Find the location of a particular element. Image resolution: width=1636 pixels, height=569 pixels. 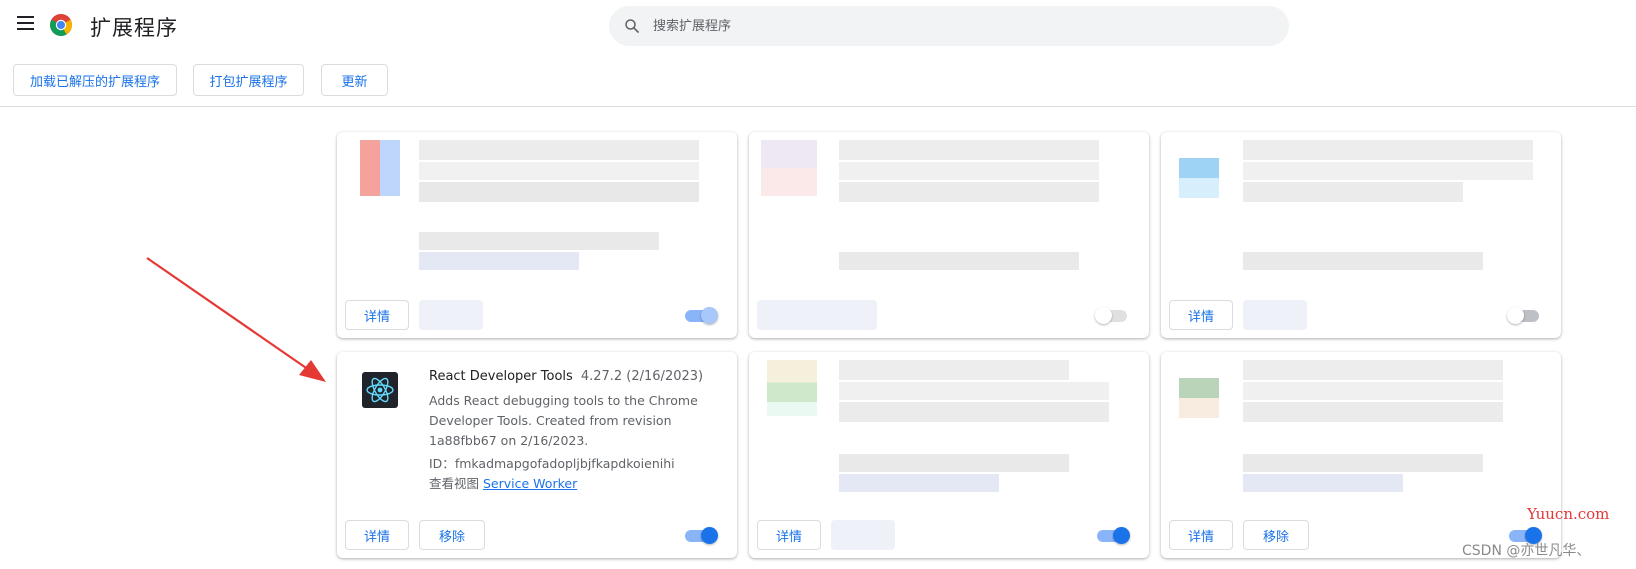

extension-id-value: fmkadmapgofadopljbjfkapdkoienihi is located at coordinates (564, 463).